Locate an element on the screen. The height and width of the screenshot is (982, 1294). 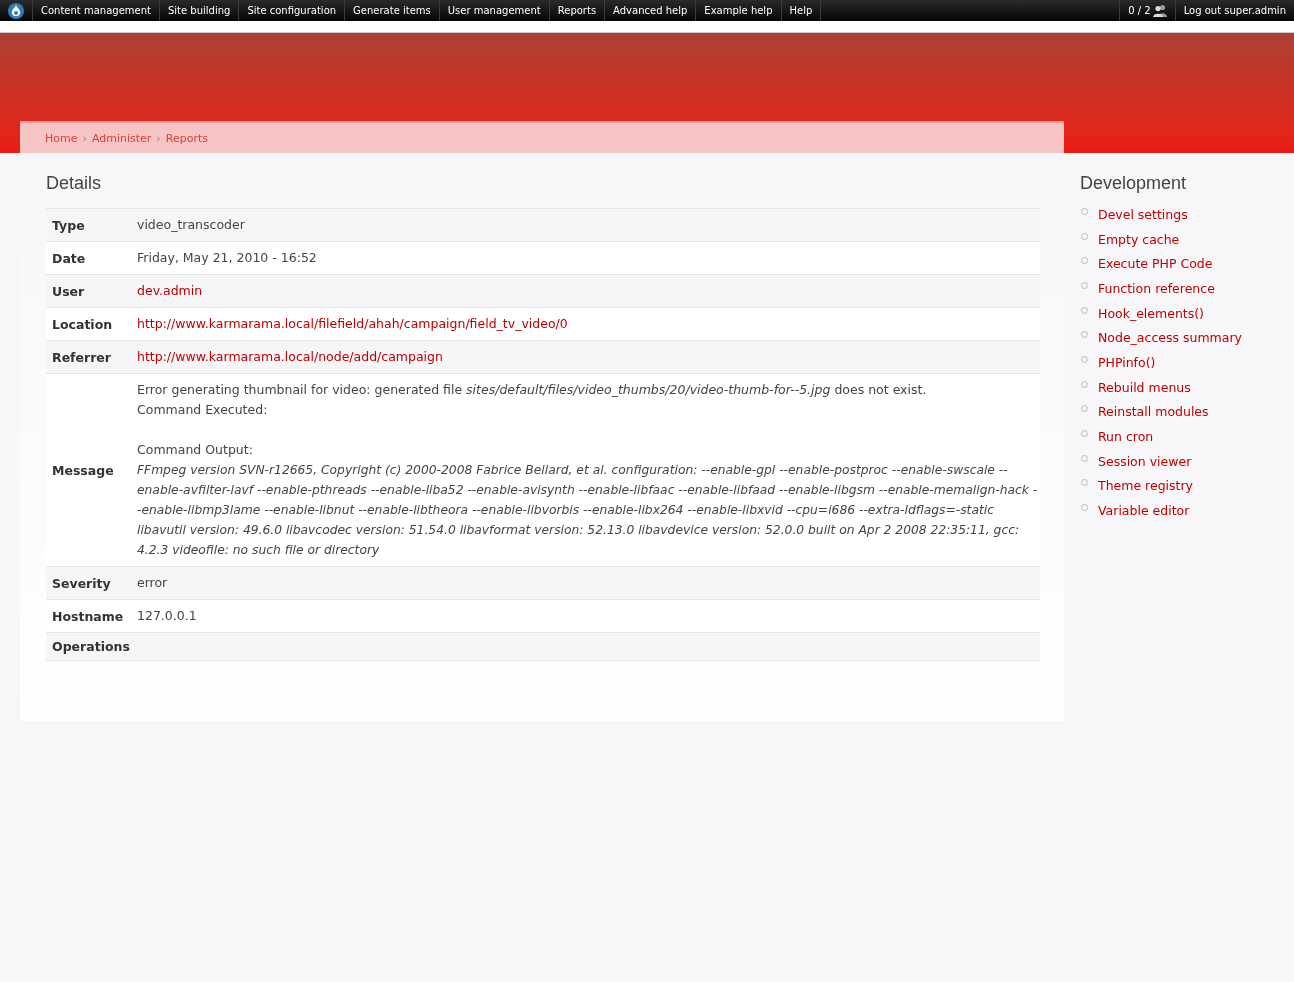
message-text: Command Output: is located at coordinates (195, 450).